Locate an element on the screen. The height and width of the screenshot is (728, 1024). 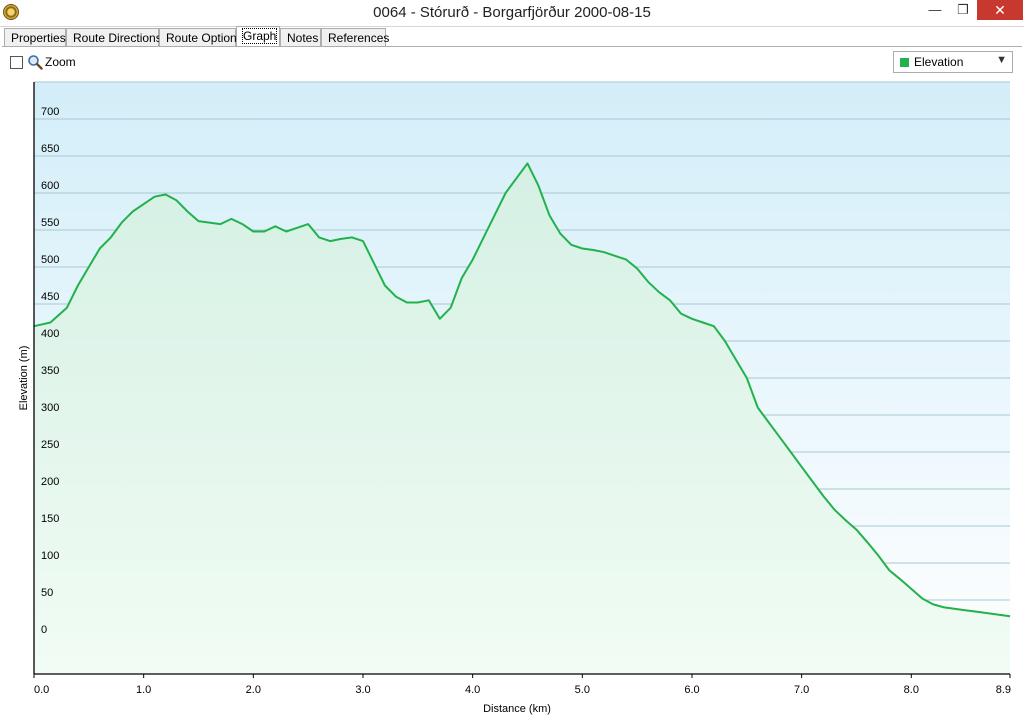
tab-label: Notes is located at coordinates (303, 38).